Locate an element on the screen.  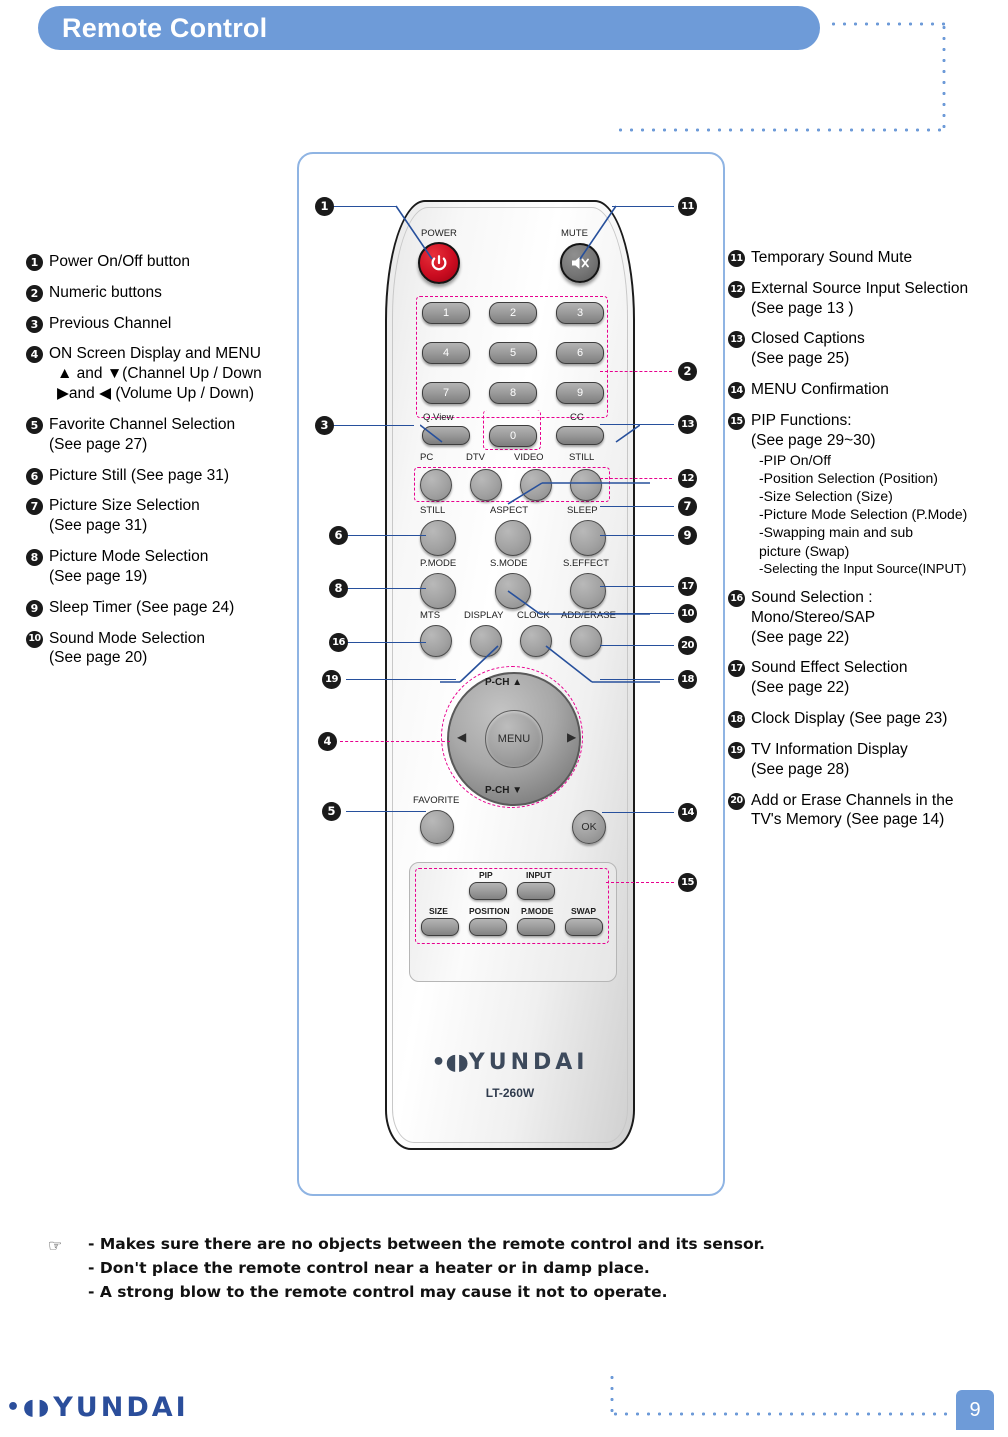
legend-page-ref: (See page 19) is located at coordinates (98, 576).